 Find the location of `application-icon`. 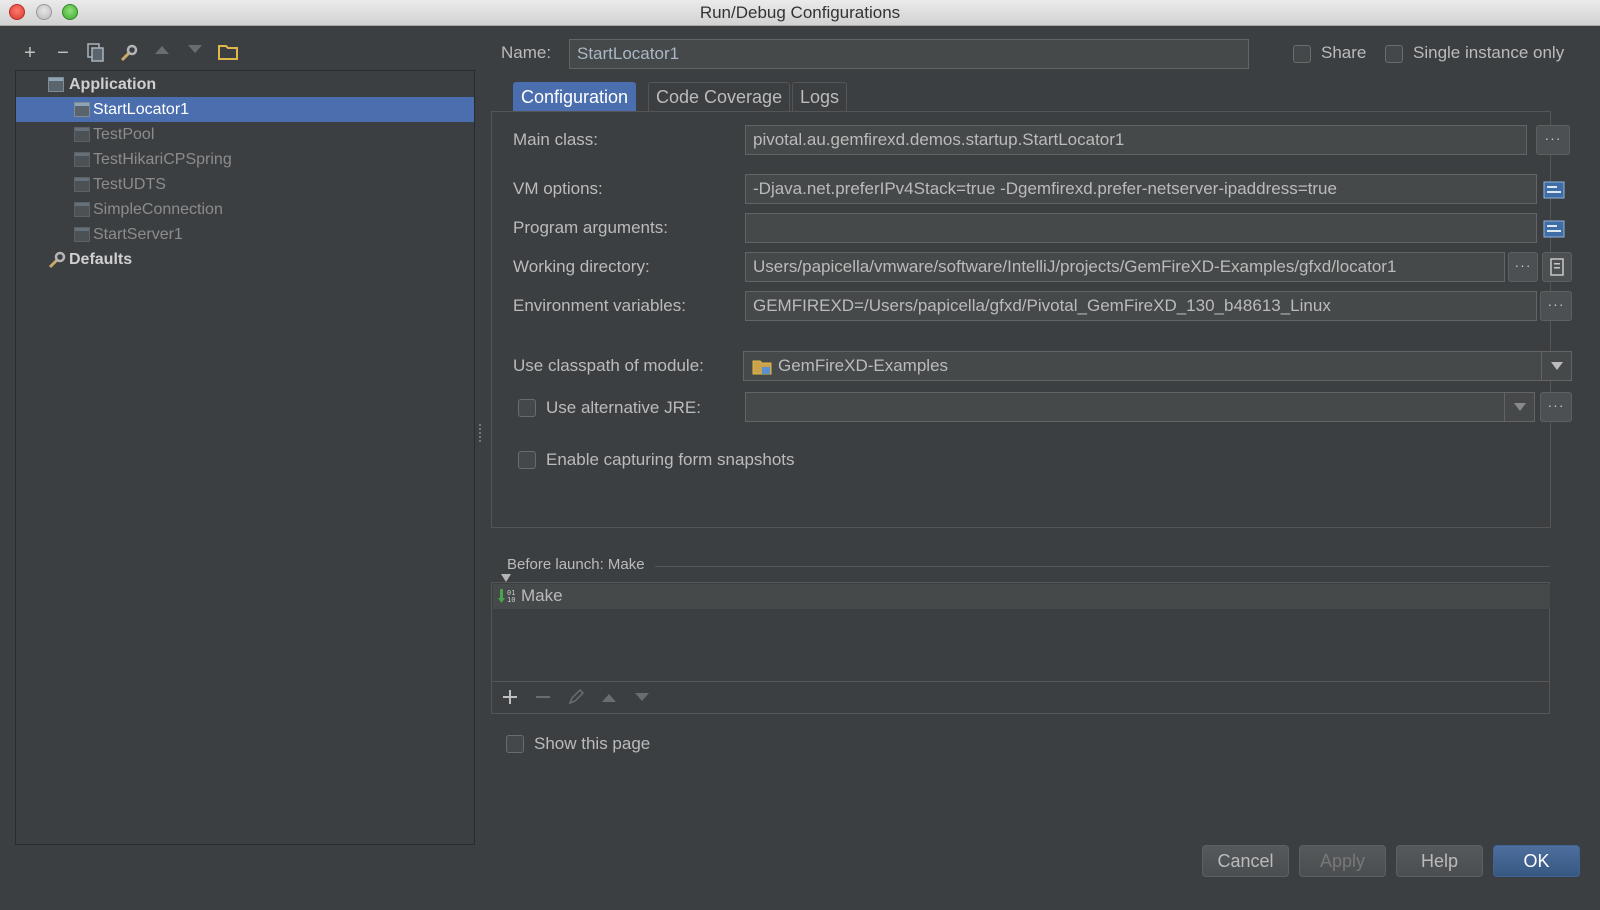

application-icon is located at coordinates (56, 84).